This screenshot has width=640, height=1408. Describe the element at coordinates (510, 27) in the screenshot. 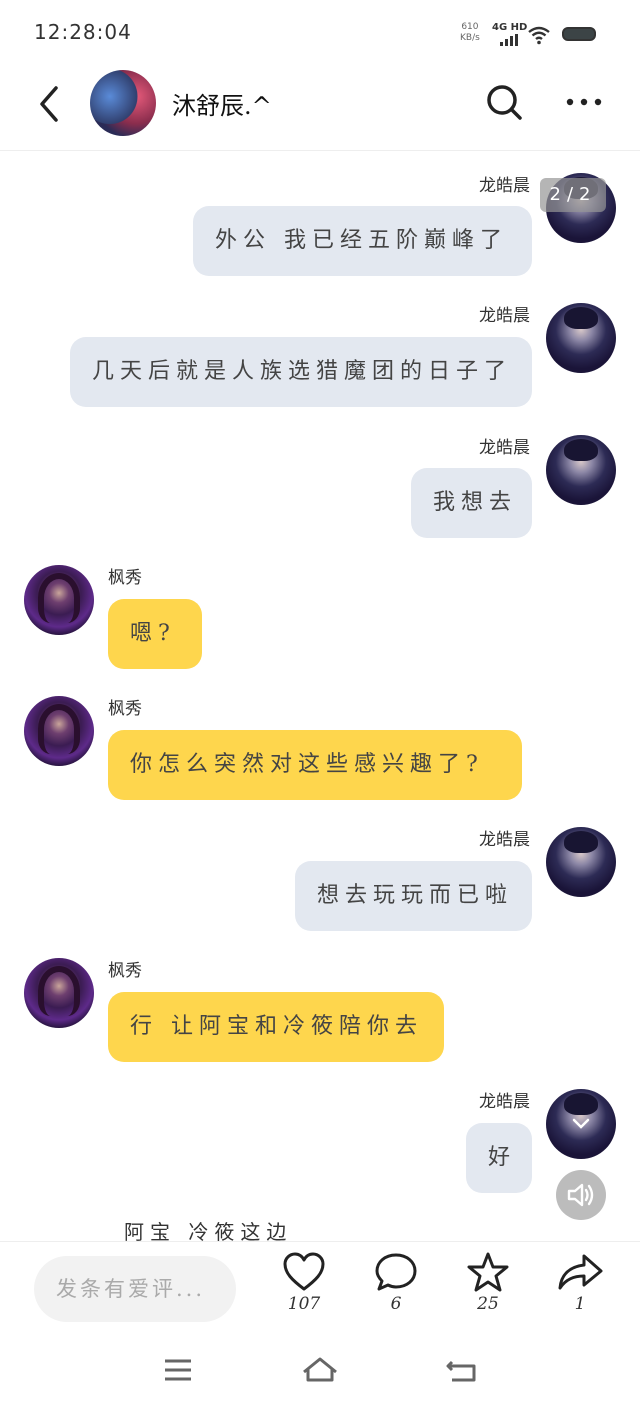

I see `network-type: 4G HD` at that location.